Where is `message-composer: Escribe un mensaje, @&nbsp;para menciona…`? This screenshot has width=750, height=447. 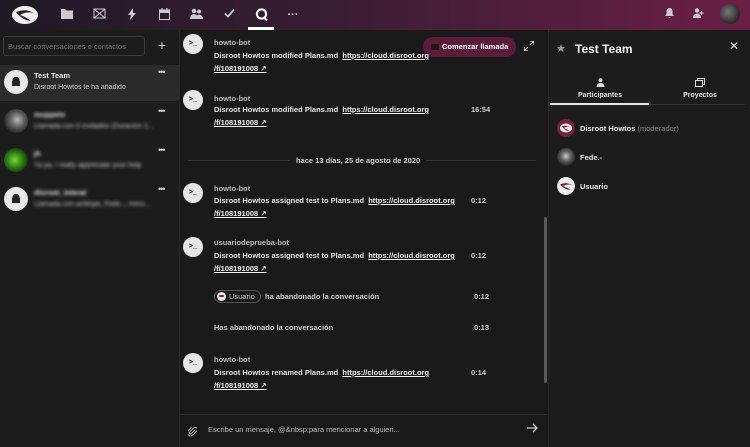
message-composer: Escribe un mensaje, @&nbsp;para menciona… is located at coordinates (363, 430).